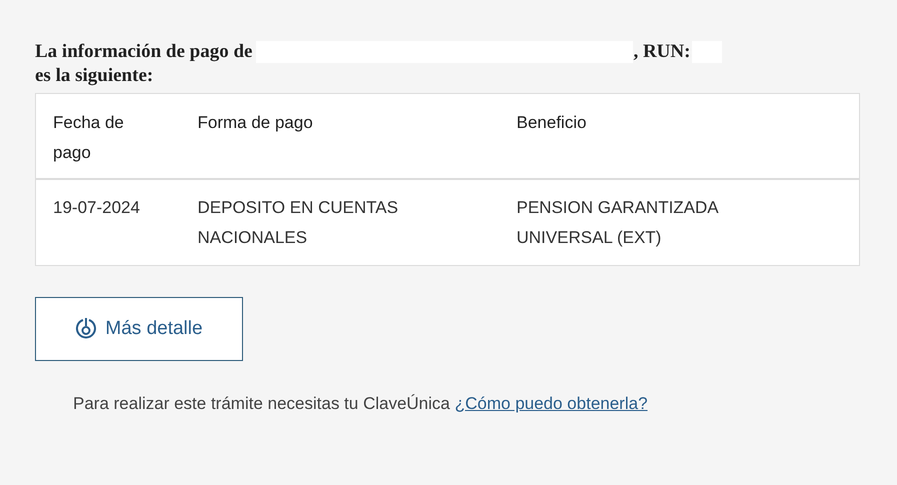 The height and width of the screenshot is (485, 897). Describe the element at coordinates (551, 403) in the screenshot. I see `help-link: ¿Cómo puedo obtenerla?` at that location.